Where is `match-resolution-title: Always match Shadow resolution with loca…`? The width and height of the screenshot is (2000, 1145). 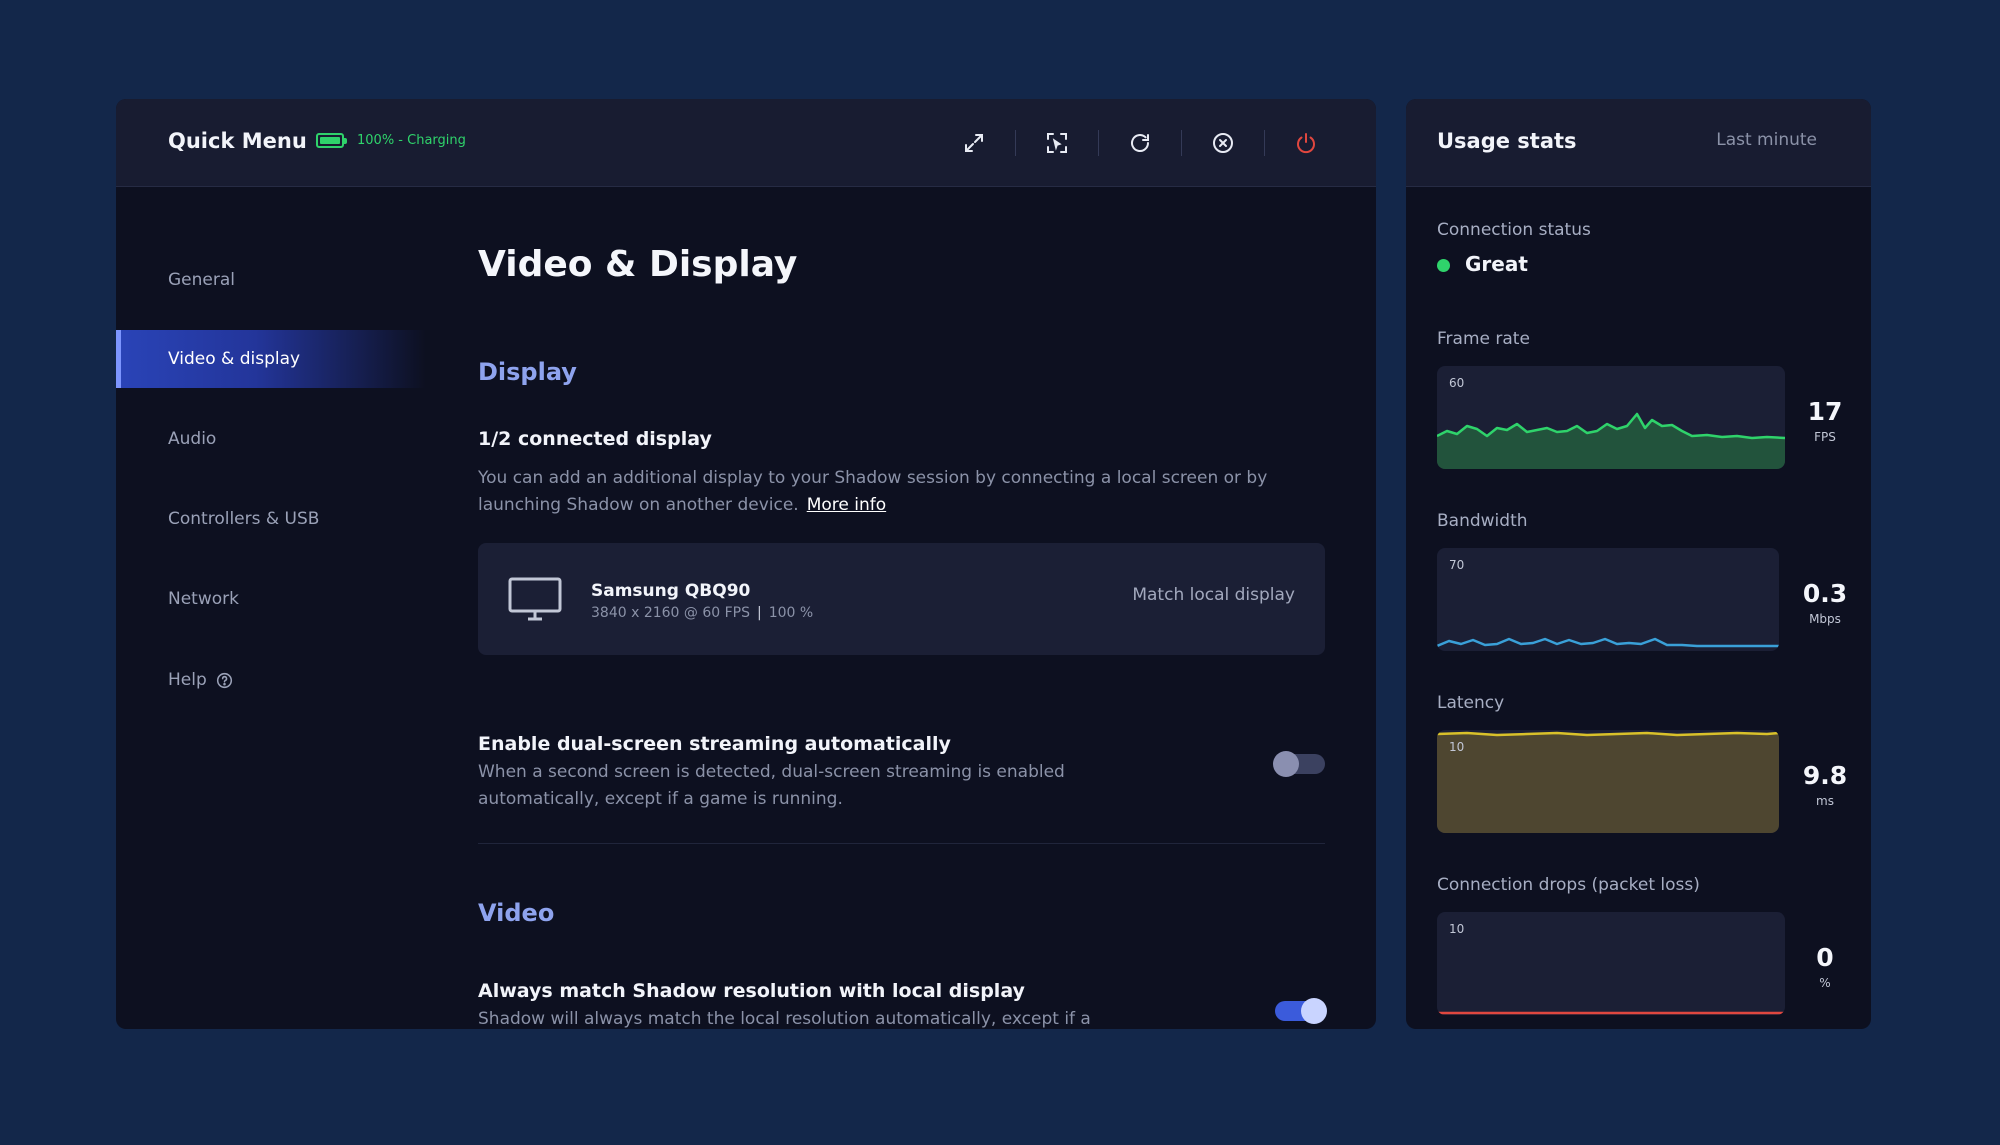
match-resolution-title: Always match Shadow resolution with loca… is located at coordinates (751, 991).